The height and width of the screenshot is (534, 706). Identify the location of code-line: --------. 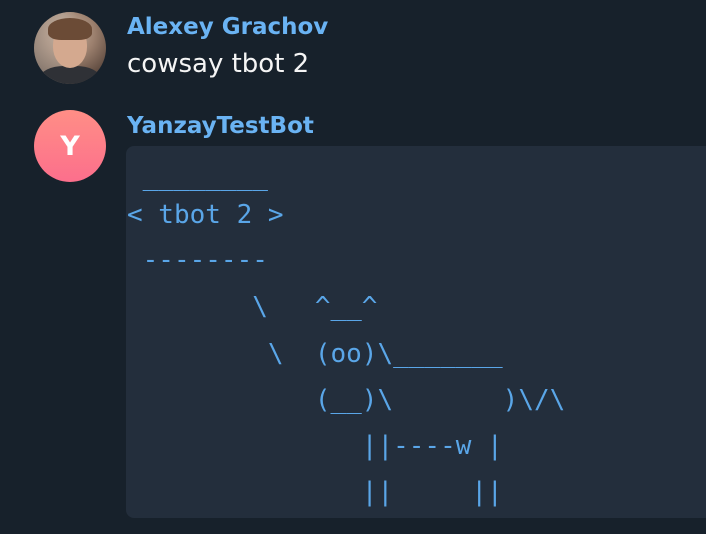
(197, 260).